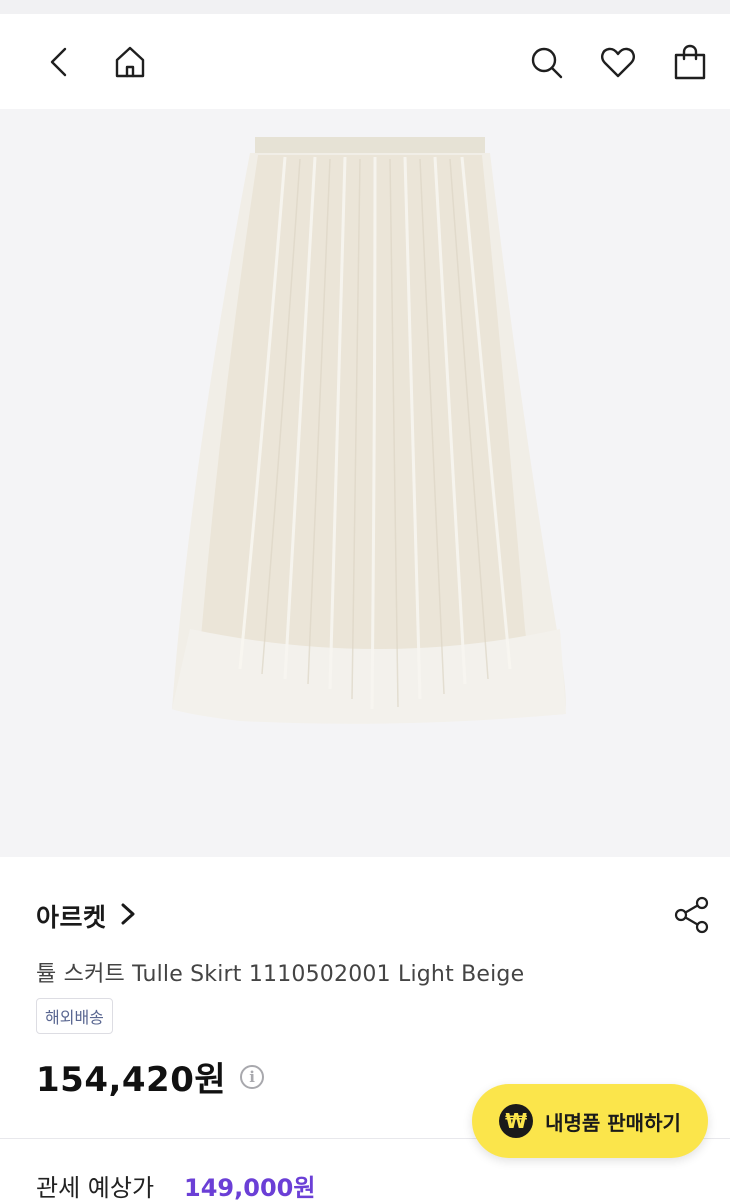 The width and height of the screenshot is (730, 1203). I want to click on back-button, so click(60, 64).